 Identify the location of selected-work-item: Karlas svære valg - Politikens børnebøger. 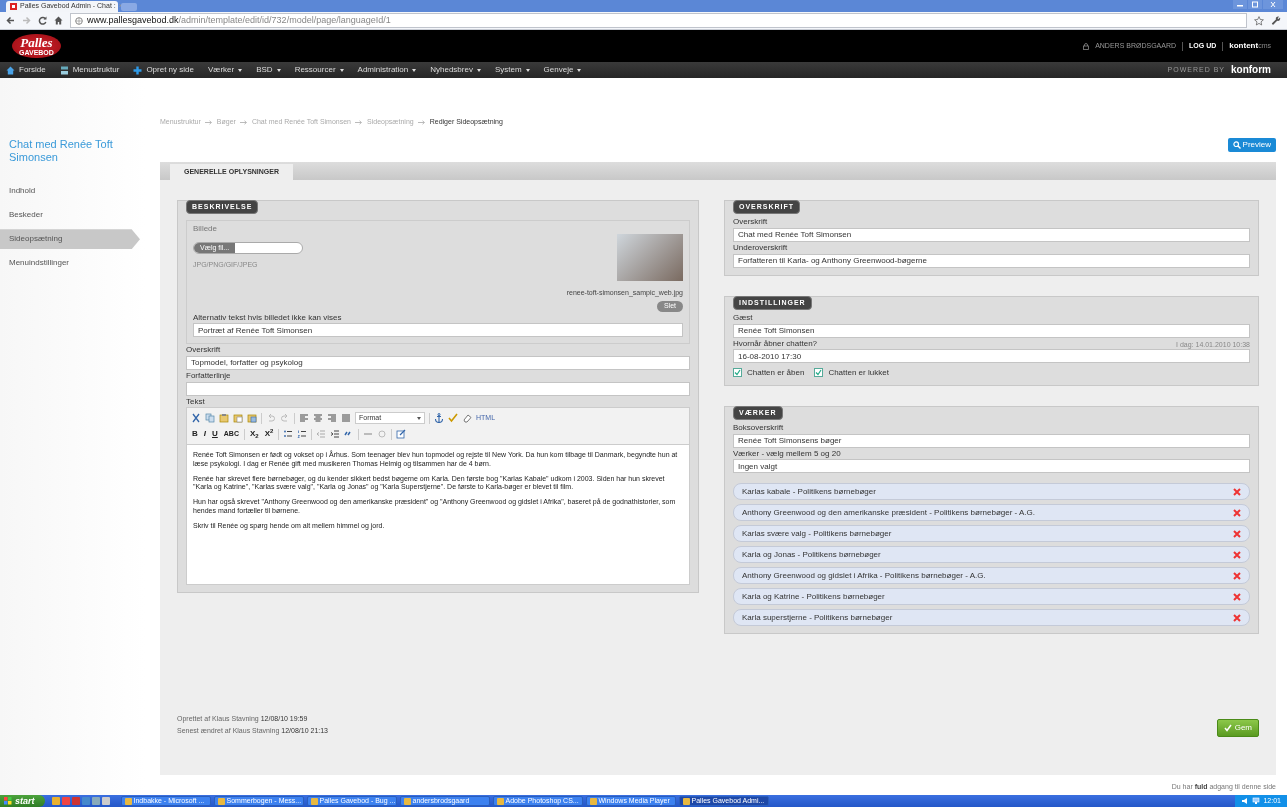
(991, 534).